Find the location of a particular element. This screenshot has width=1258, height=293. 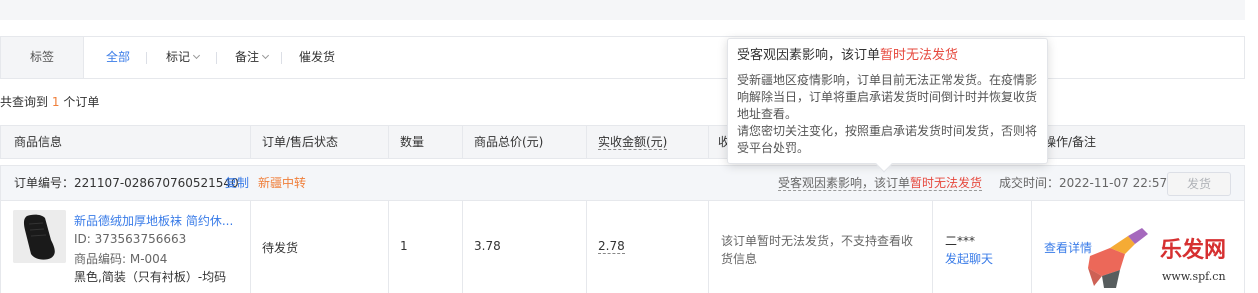

table-header: 商品信息 订单/售后状态 数量 商品总价(元) 实收金额(元) 收 操作/备注 is located at coordinates (622, 142).